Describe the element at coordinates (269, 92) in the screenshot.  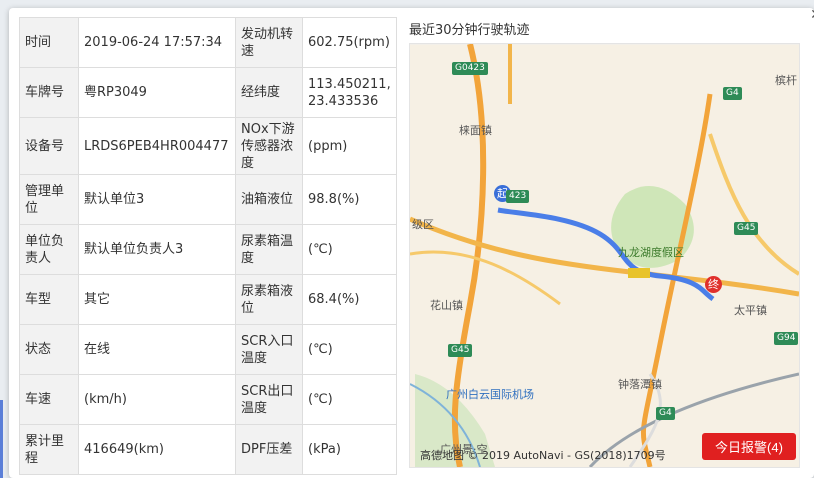
I see `field-label: 经纬度` at that location.